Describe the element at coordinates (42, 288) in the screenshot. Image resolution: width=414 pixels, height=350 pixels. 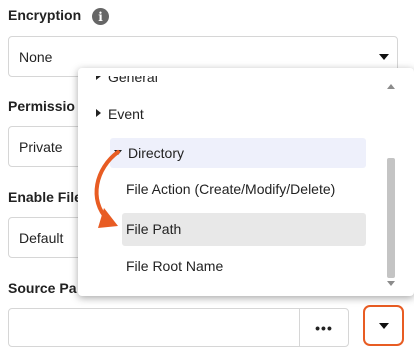
I see `source-path-label: Source Pa` at that location.